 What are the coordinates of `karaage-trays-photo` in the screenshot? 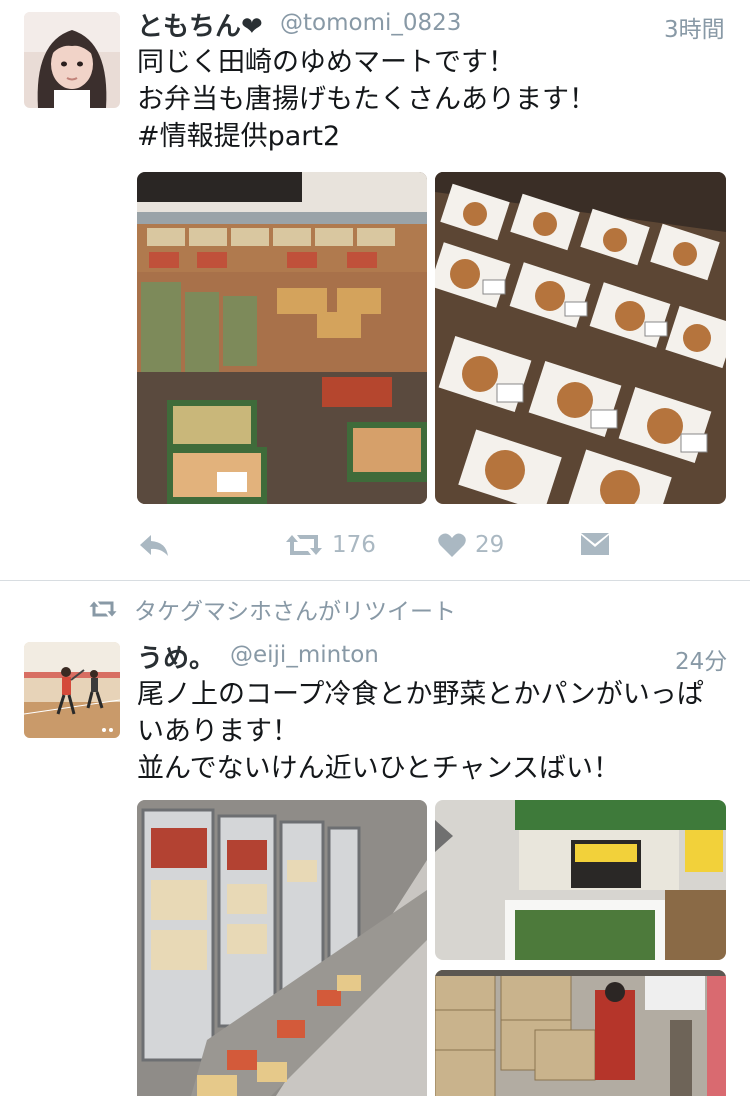 It's located at (580, 338).